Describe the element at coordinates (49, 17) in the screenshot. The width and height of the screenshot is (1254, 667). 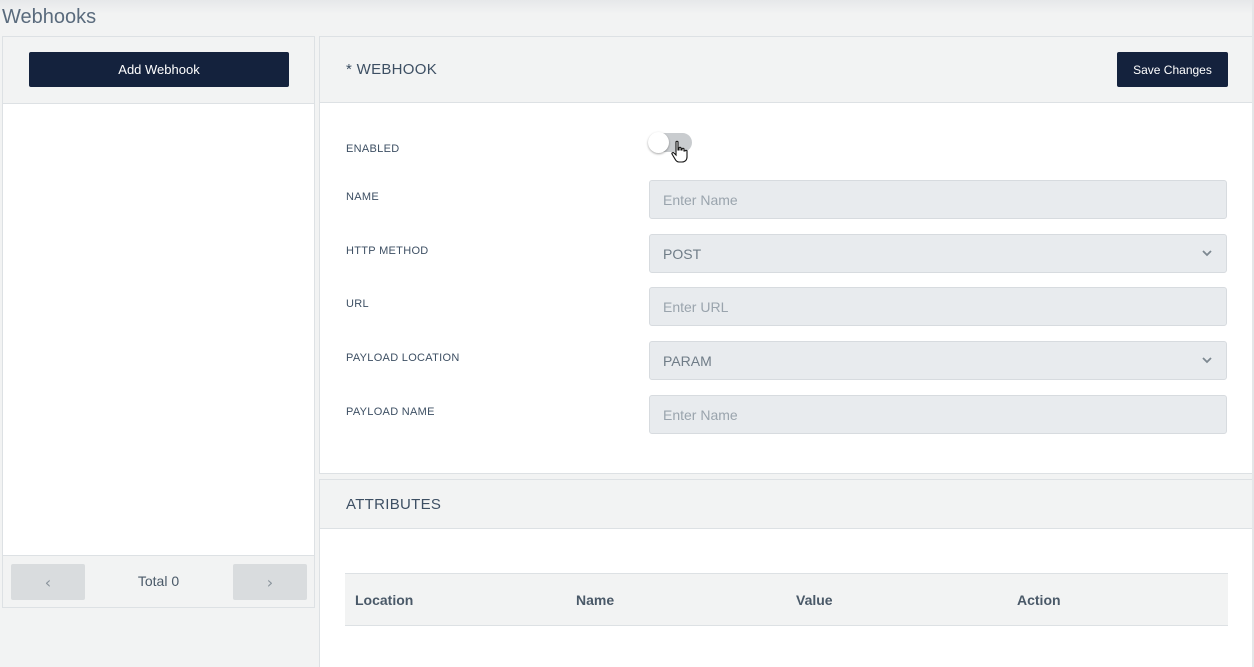
I see `page-title: Webhooks` at that location.